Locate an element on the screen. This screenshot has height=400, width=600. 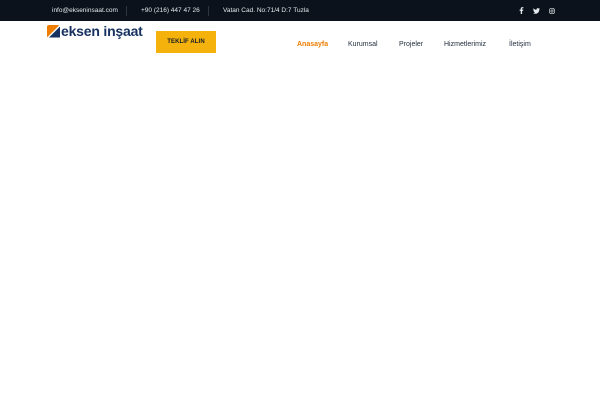
nav-item-iletisim: İletişim is located at coordinates (520, 45).